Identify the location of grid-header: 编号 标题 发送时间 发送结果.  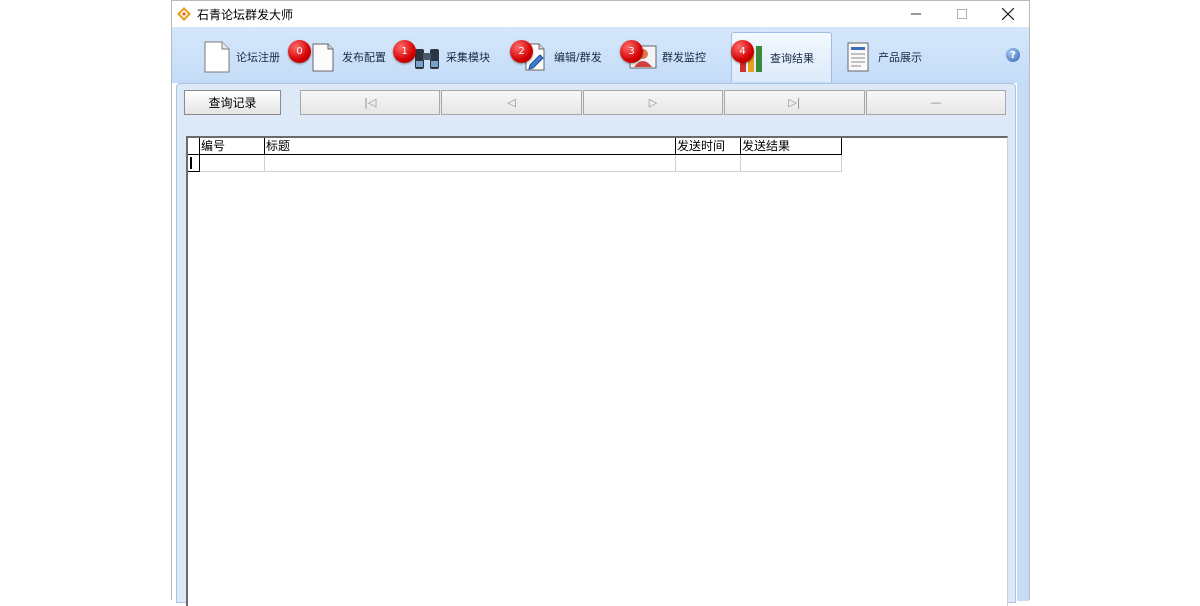
(515, 146).